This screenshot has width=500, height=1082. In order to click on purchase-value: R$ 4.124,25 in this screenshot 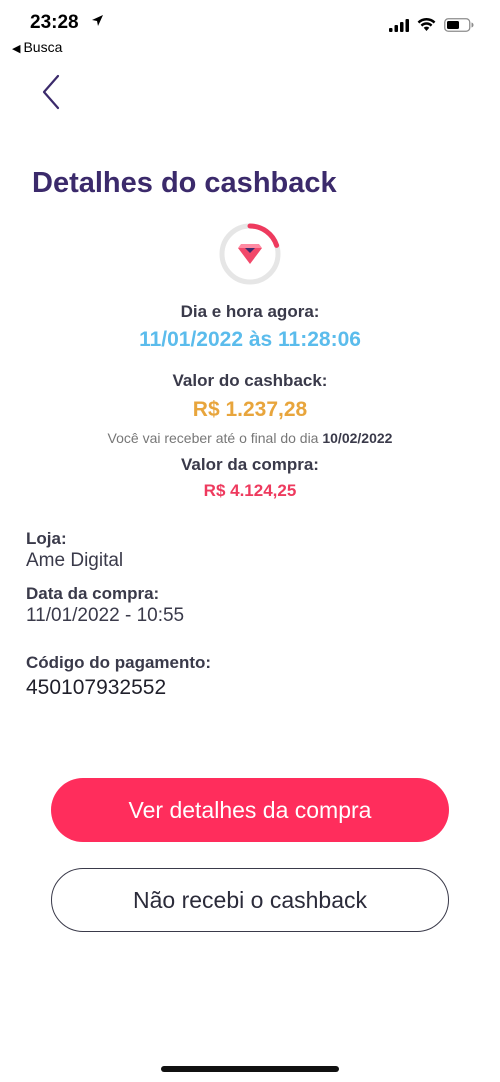, I will do `click(250, 490)`.